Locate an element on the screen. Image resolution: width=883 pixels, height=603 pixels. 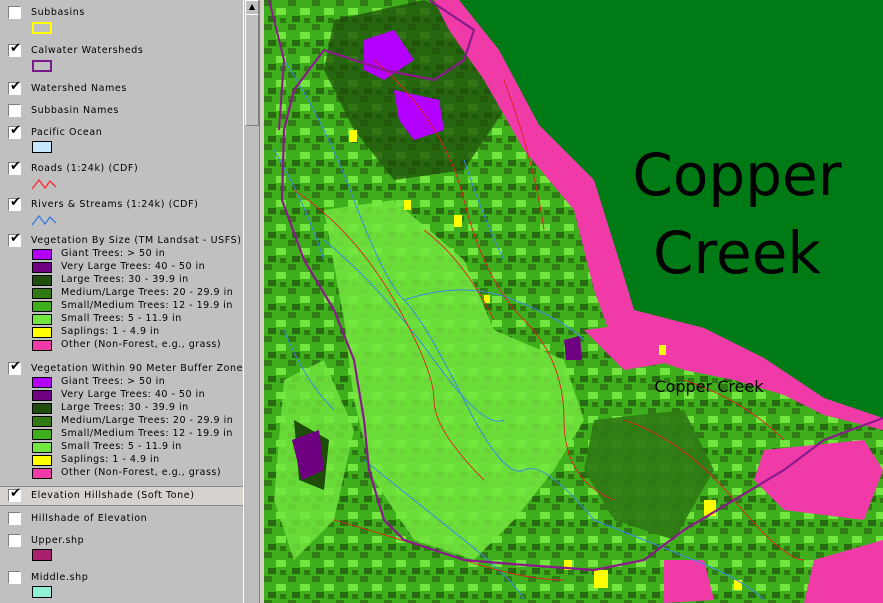
layer-label: Upper.shp is located at coordinates (58, 540).